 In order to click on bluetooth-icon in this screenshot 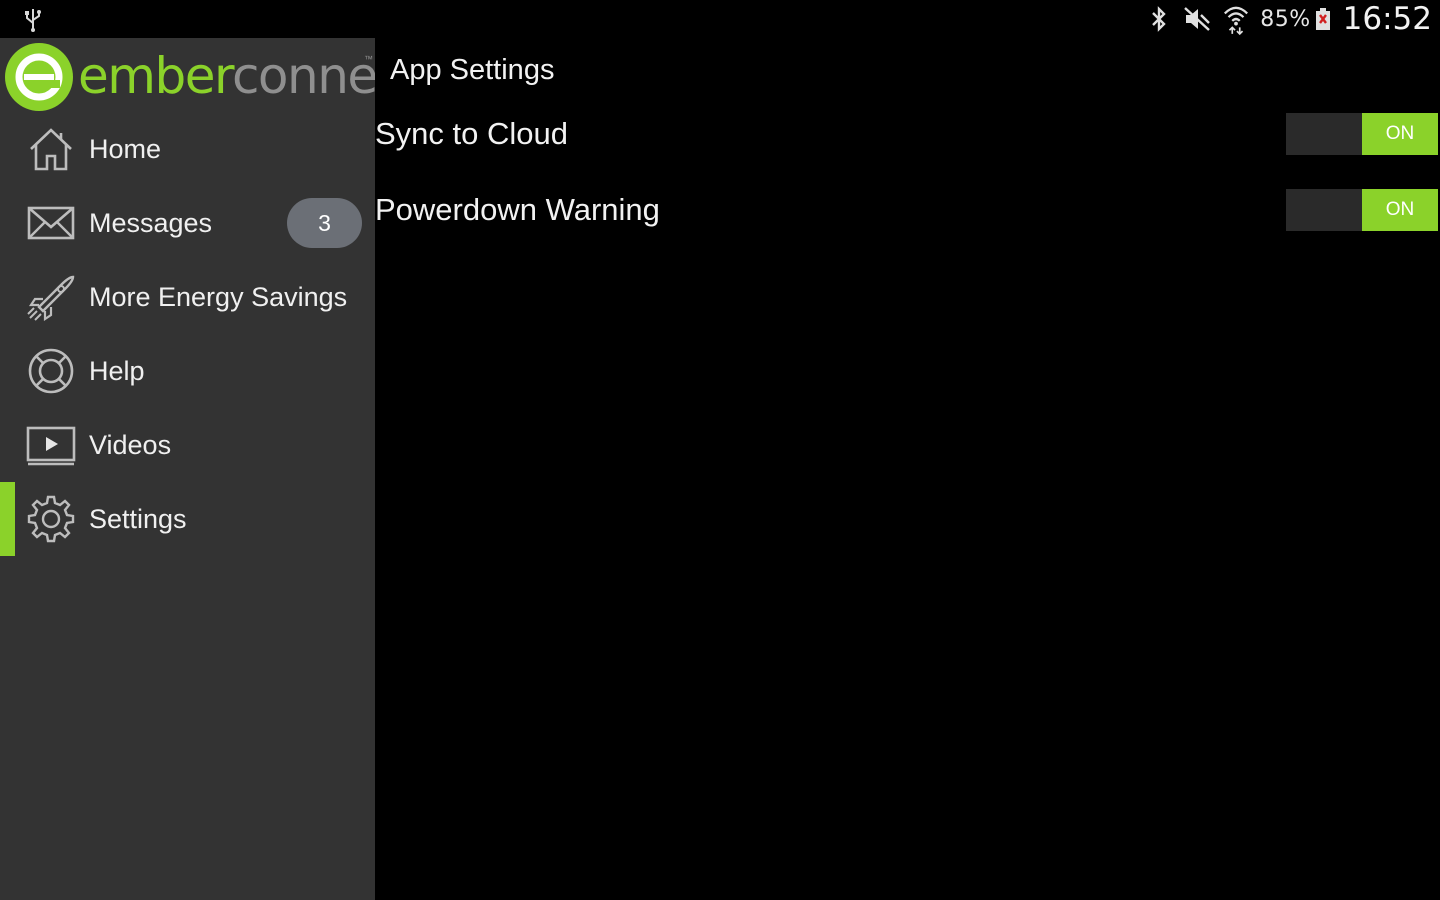, I will do `click(1159, 19)`.